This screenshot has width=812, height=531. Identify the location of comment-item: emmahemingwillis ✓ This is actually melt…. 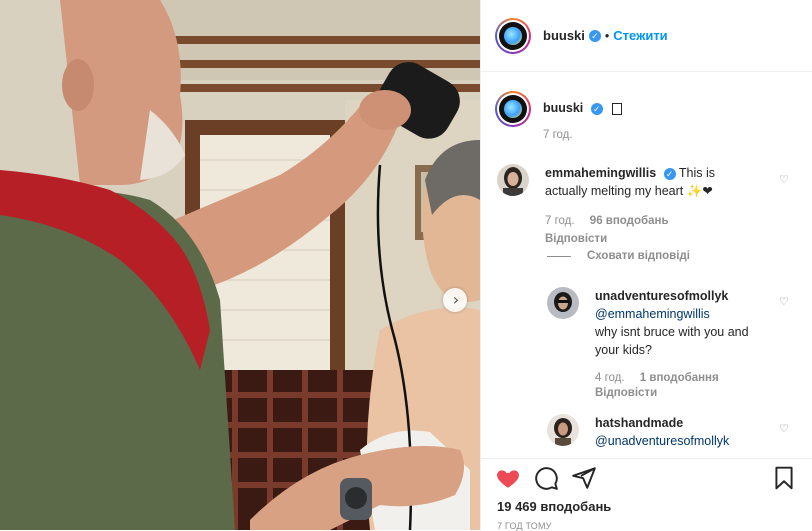
(647, 206).